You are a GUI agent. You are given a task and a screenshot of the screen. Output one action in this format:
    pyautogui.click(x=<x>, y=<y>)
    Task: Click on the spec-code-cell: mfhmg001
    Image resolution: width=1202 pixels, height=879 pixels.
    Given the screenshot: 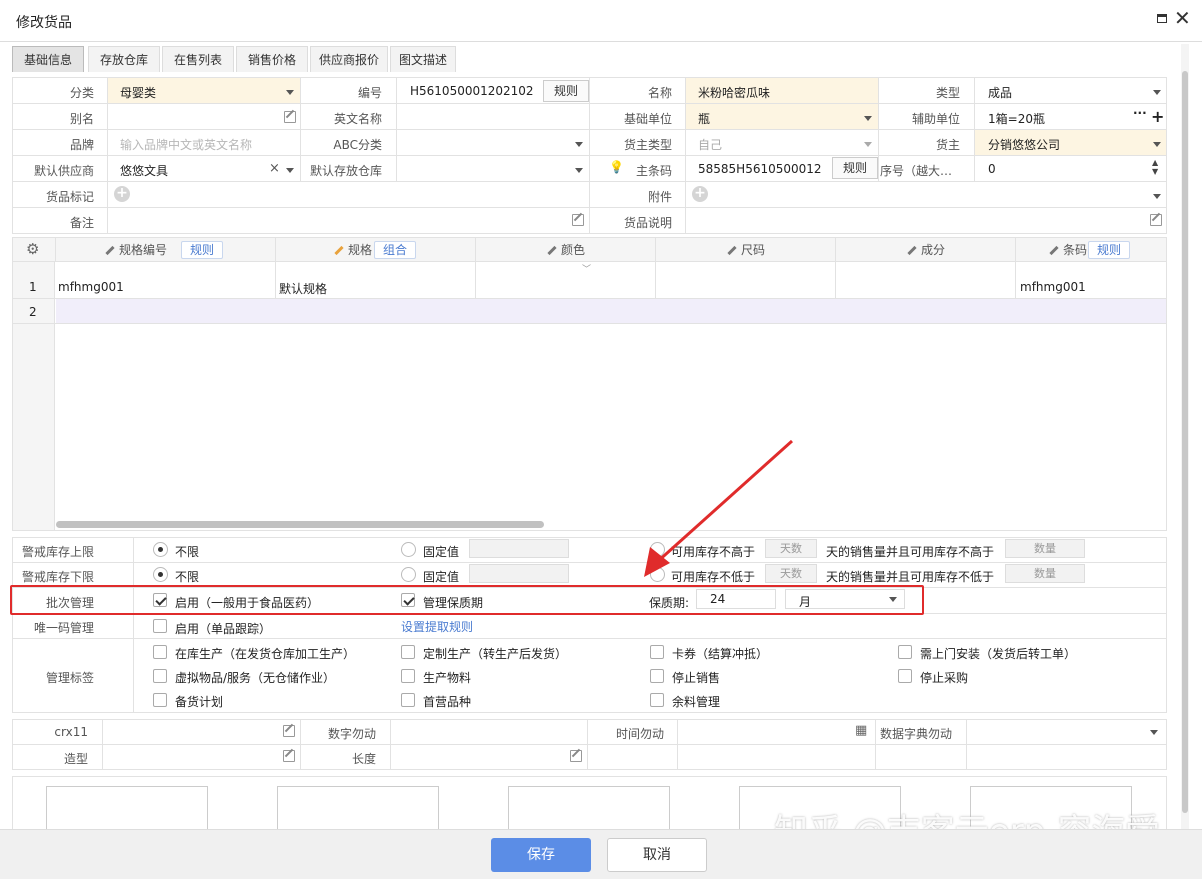 What is the action you would take?
    pyautogui.click(x=91, y=287)
    